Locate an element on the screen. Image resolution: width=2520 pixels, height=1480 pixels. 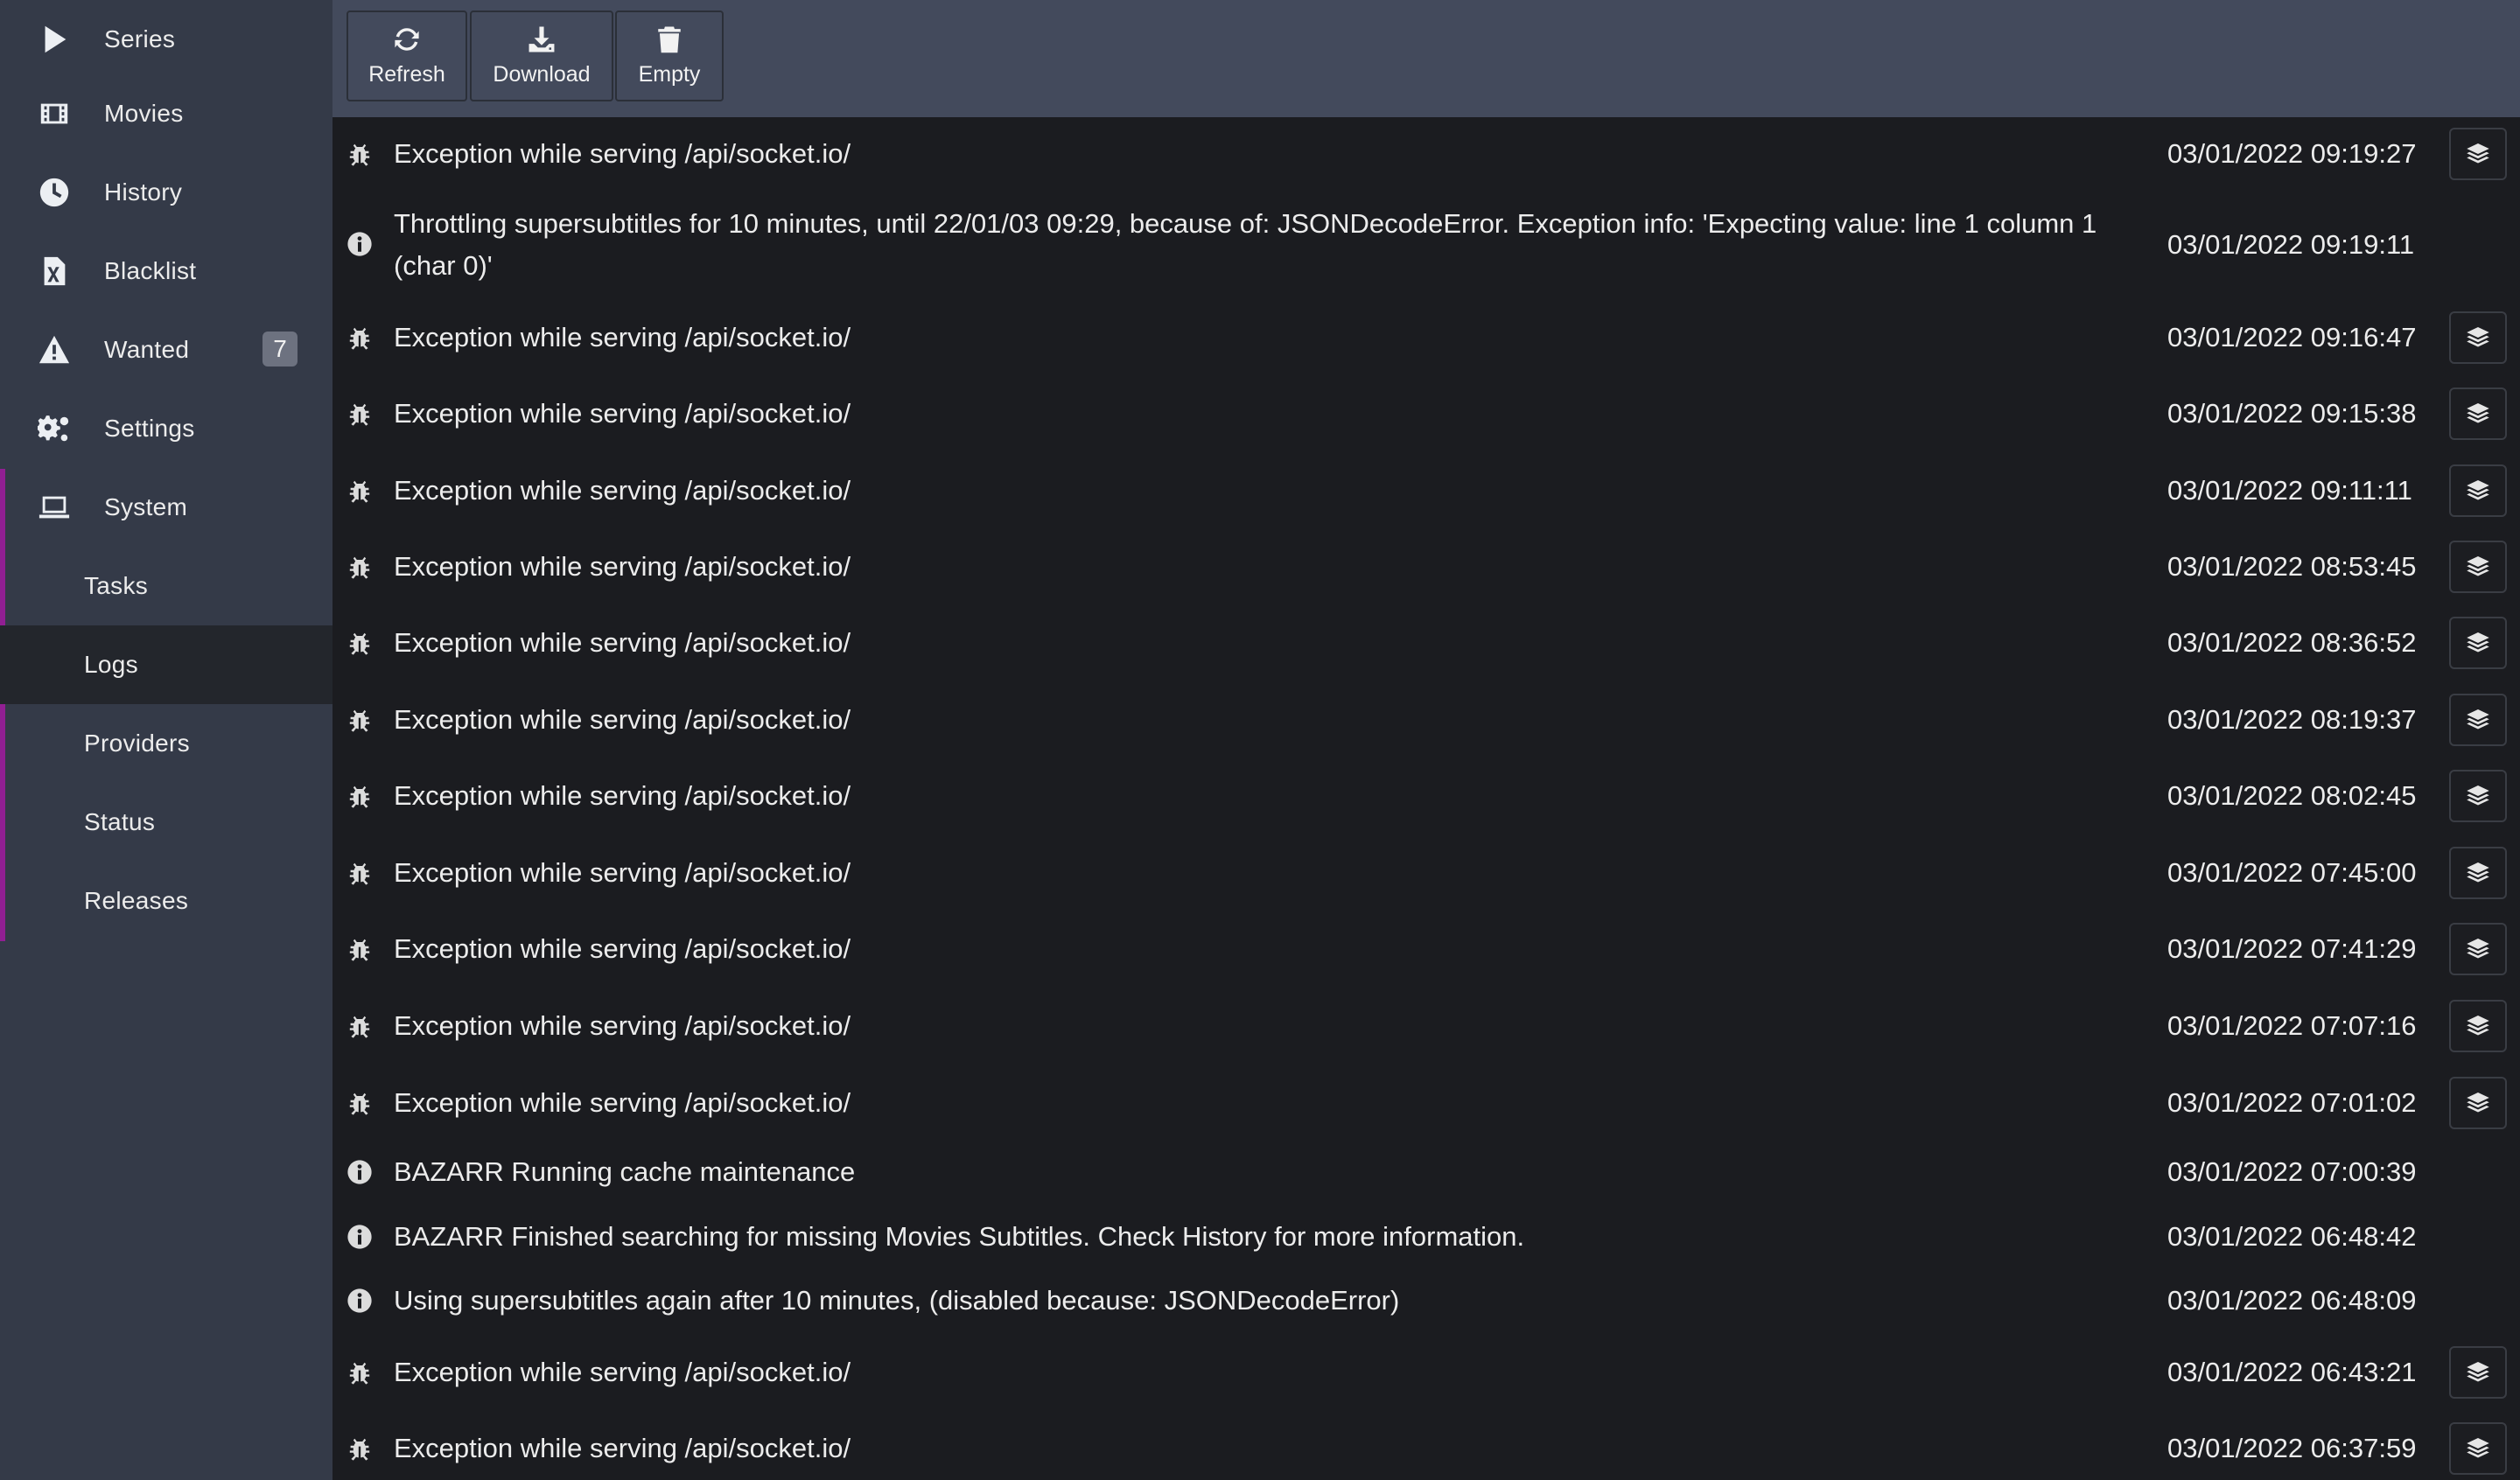
clock-icon is located at coordinates (54, 193).